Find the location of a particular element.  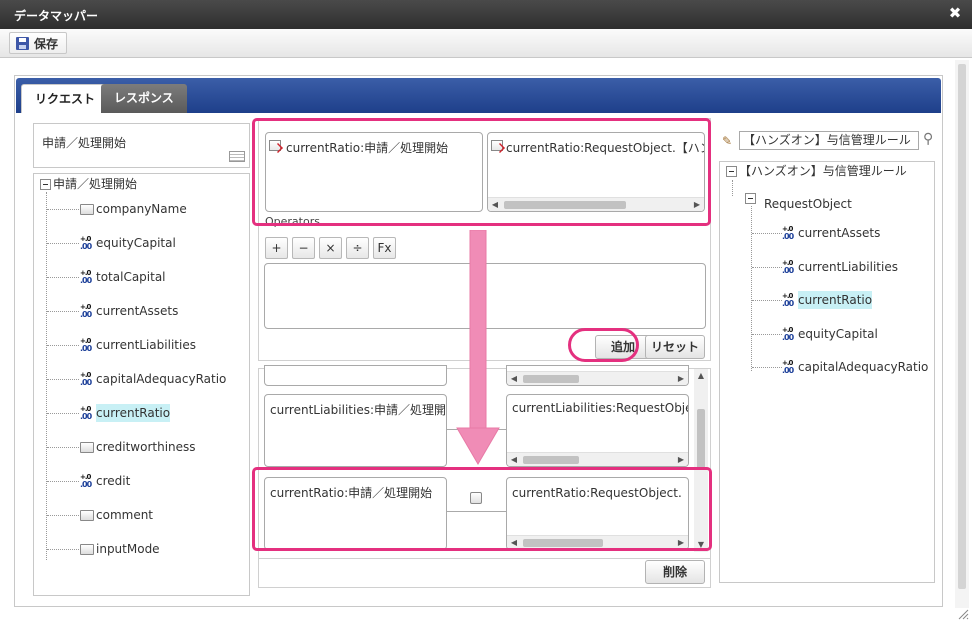

left-tree-item: comment is located at coordinates (116, 515).